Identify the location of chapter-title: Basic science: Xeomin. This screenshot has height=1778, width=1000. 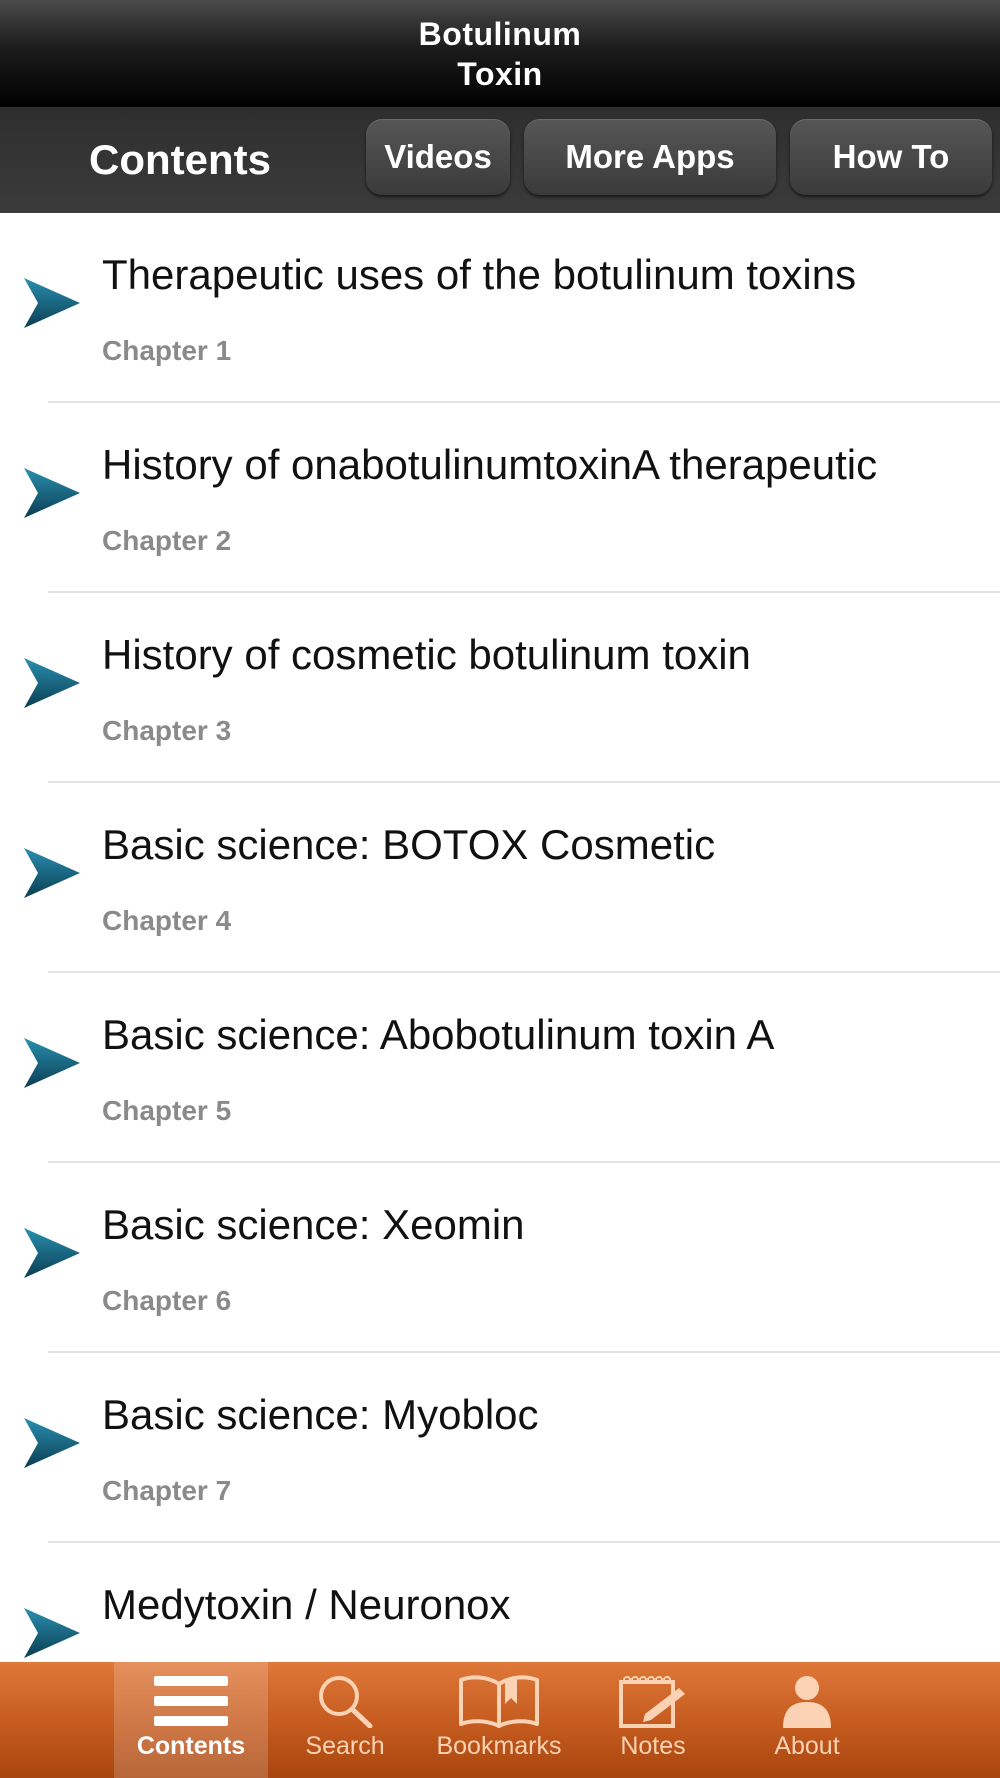
(313, 1224).